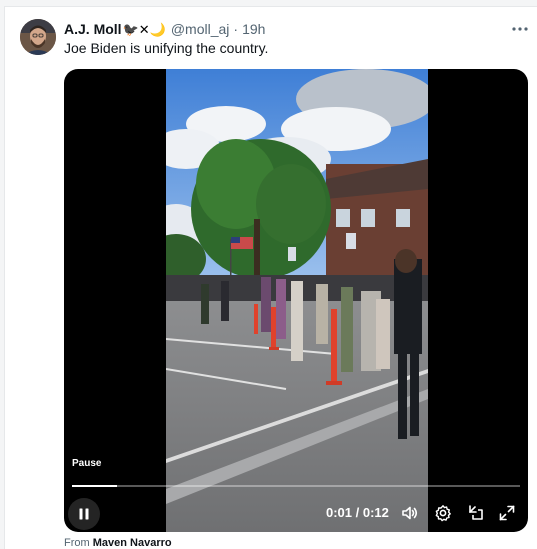  What do you see at coordinates (144, 29) in the screenshot?
I see `author-emojis: 🐦‍⬛✕🌙` at bounding box center [144, 29].